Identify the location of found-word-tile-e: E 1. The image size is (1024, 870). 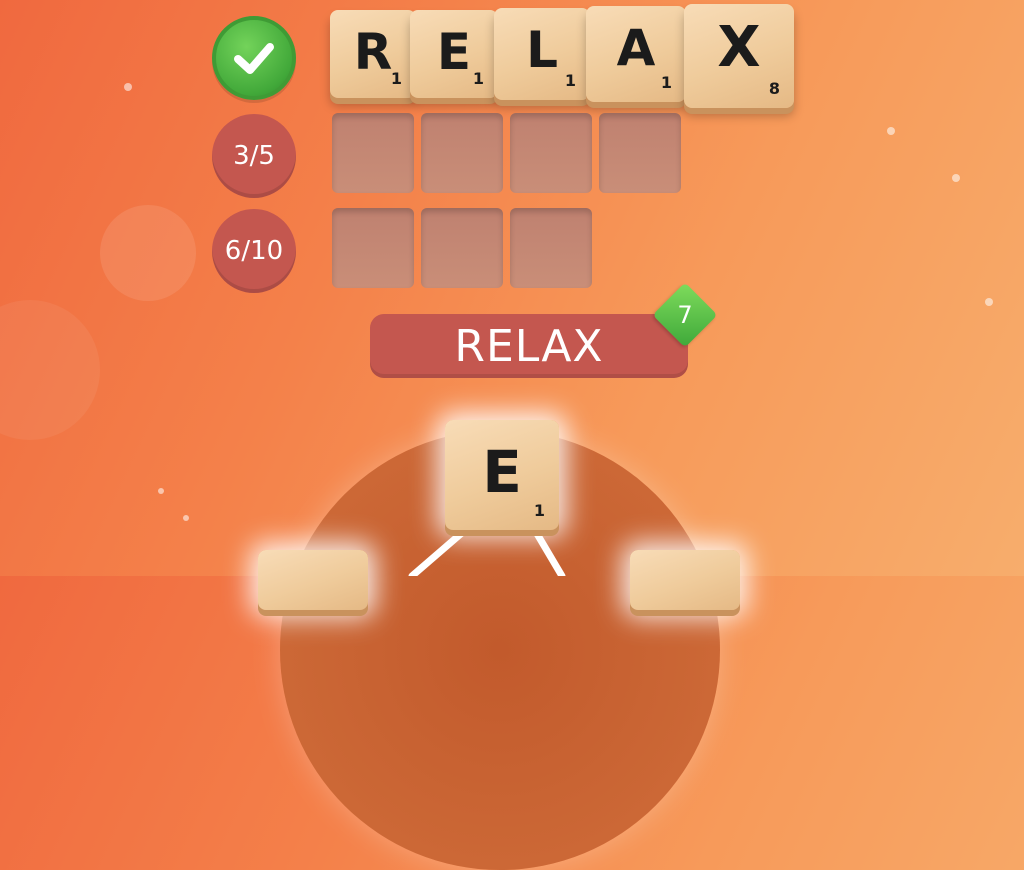
(454, 54).